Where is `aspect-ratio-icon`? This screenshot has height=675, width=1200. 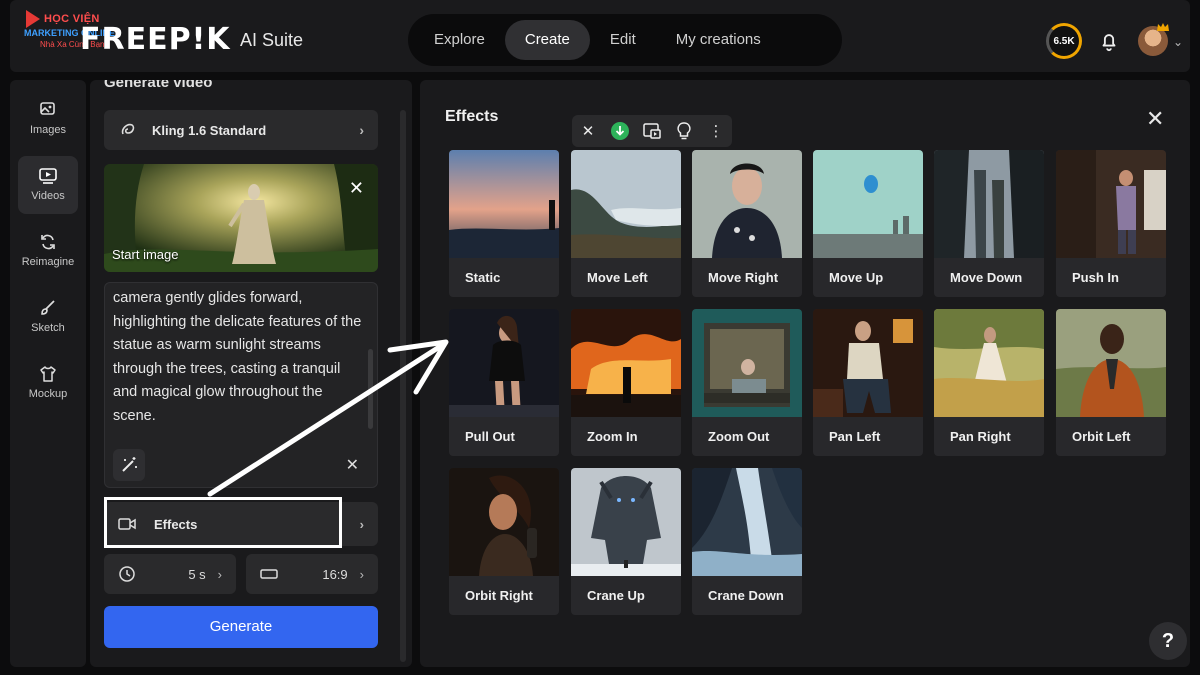 aspect-ratio-icon is located at coordinates (269, 574).